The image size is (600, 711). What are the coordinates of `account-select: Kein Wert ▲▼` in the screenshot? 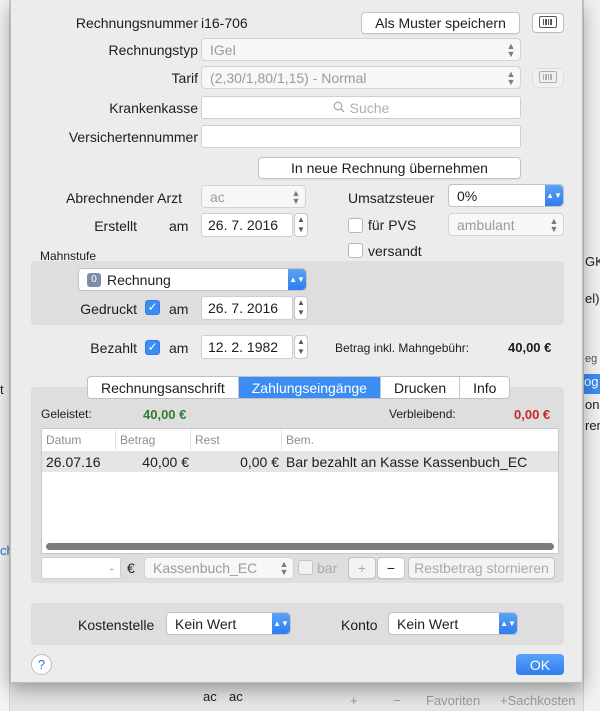 It's located at (453, 623).